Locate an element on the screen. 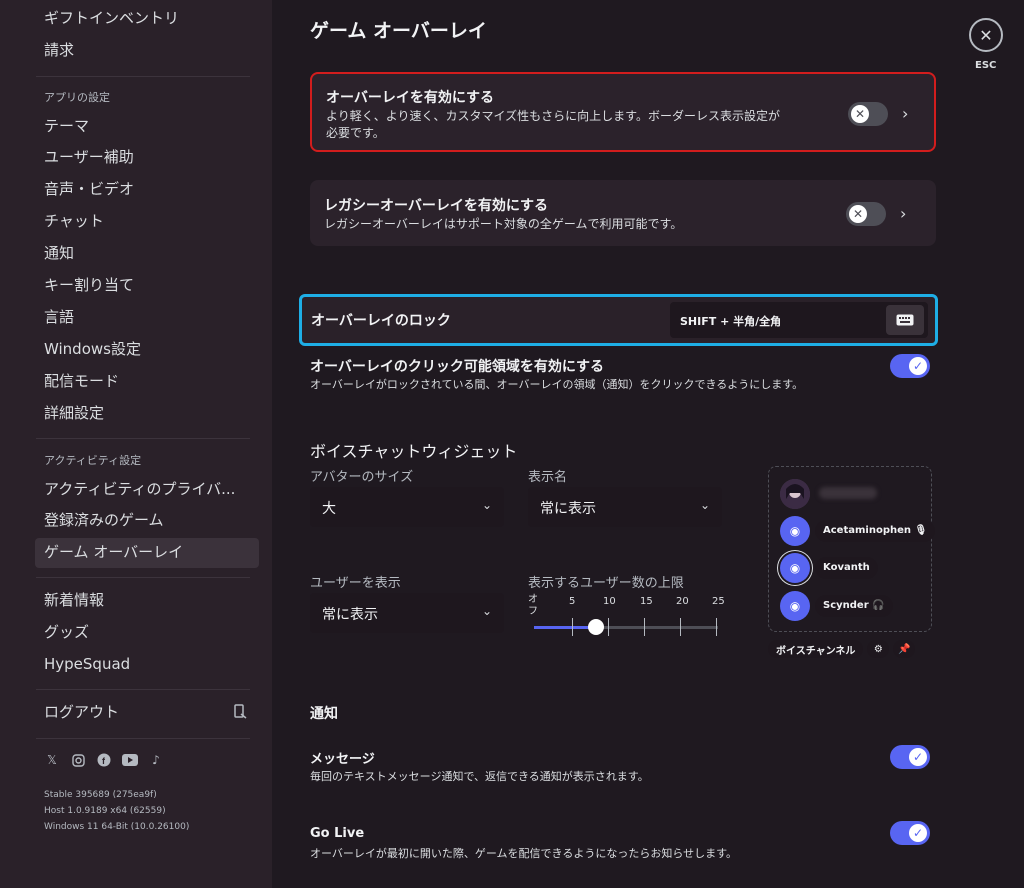 This screenshot has width=1024, height=888. preview-user-name: Scynder 🎧 is located at coordinates (854, 606).